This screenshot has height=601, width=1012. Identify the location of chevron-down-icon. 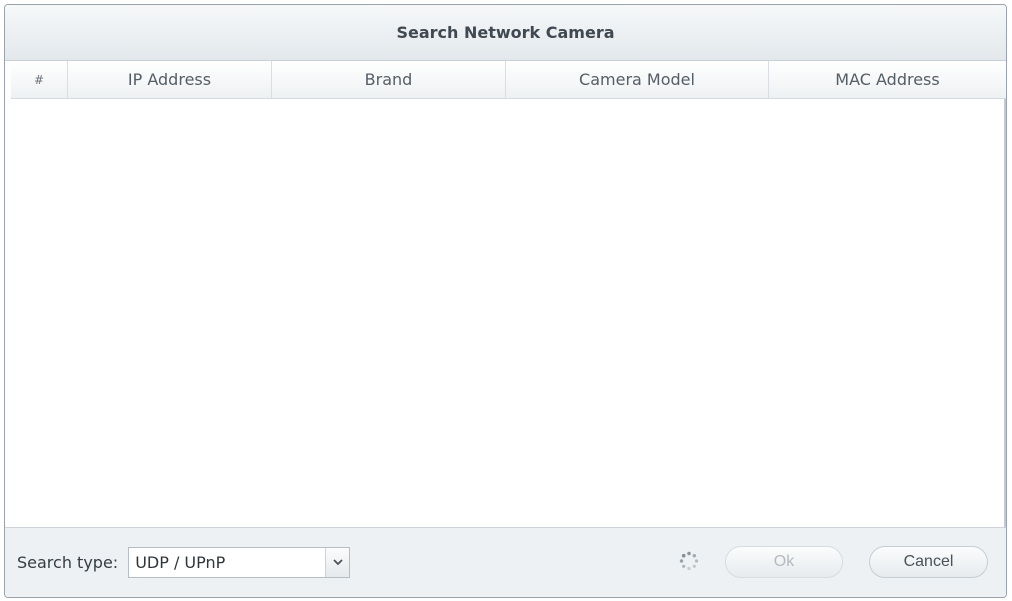
(337, 562).